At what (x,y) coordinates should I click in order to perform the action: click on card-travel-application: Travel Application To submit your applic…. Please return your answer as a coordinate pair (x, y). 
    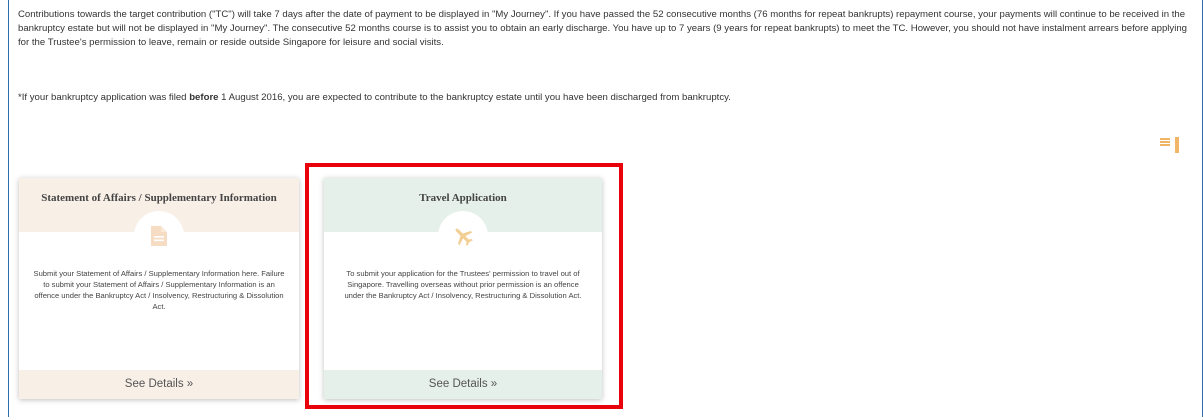
    Looking at the image, I should click on (463, 288).